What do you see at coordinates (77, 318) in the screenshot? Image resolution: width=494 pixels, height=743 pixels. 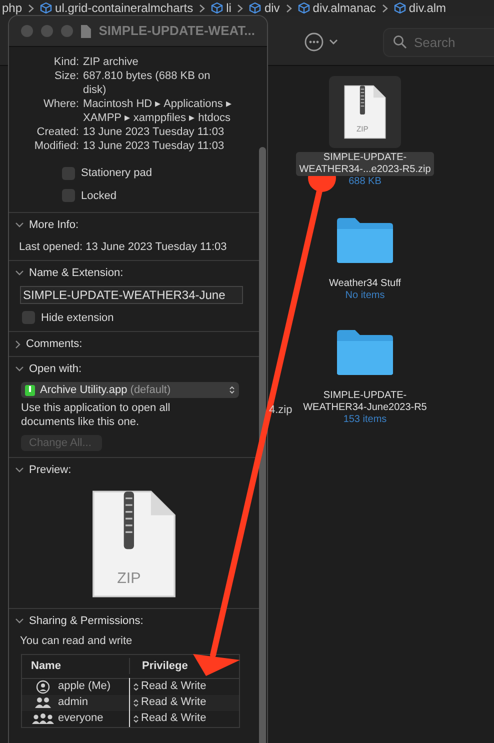 I see `checkbox-label: Hide extension` at bounding box center [77, 318].